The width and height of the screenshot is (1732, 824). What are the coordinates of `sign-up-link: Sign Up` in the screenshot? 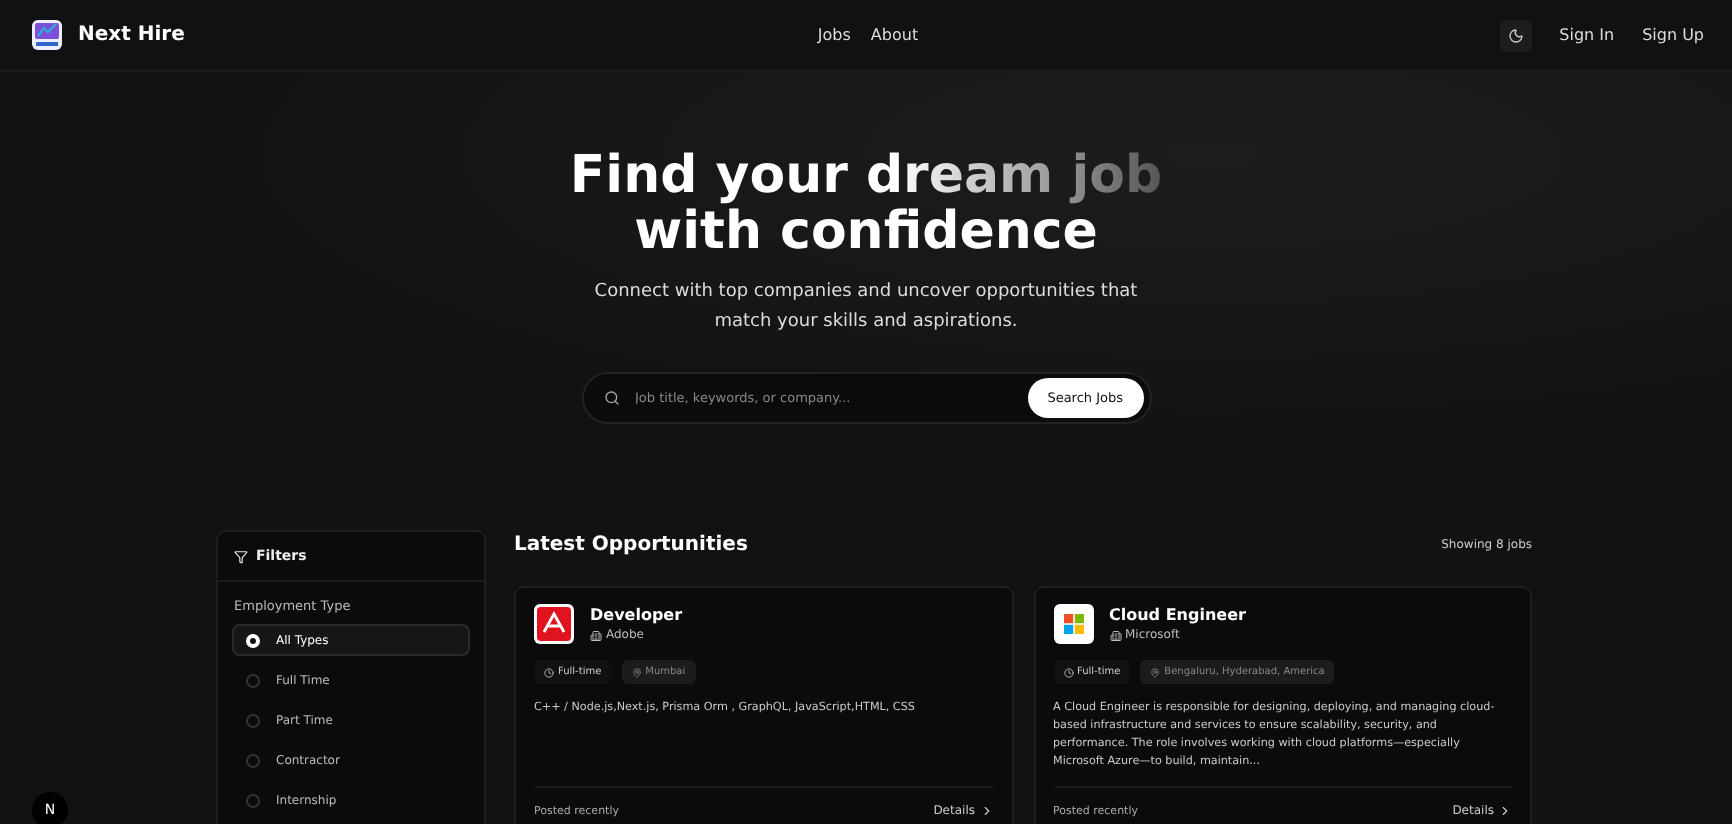 It's located at (1673, 35).